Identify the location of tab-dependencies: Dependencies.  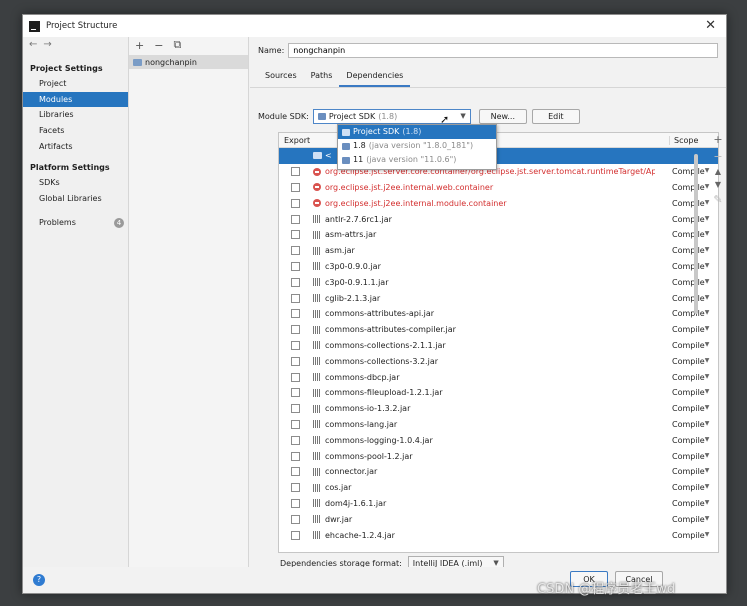
(375, 76).